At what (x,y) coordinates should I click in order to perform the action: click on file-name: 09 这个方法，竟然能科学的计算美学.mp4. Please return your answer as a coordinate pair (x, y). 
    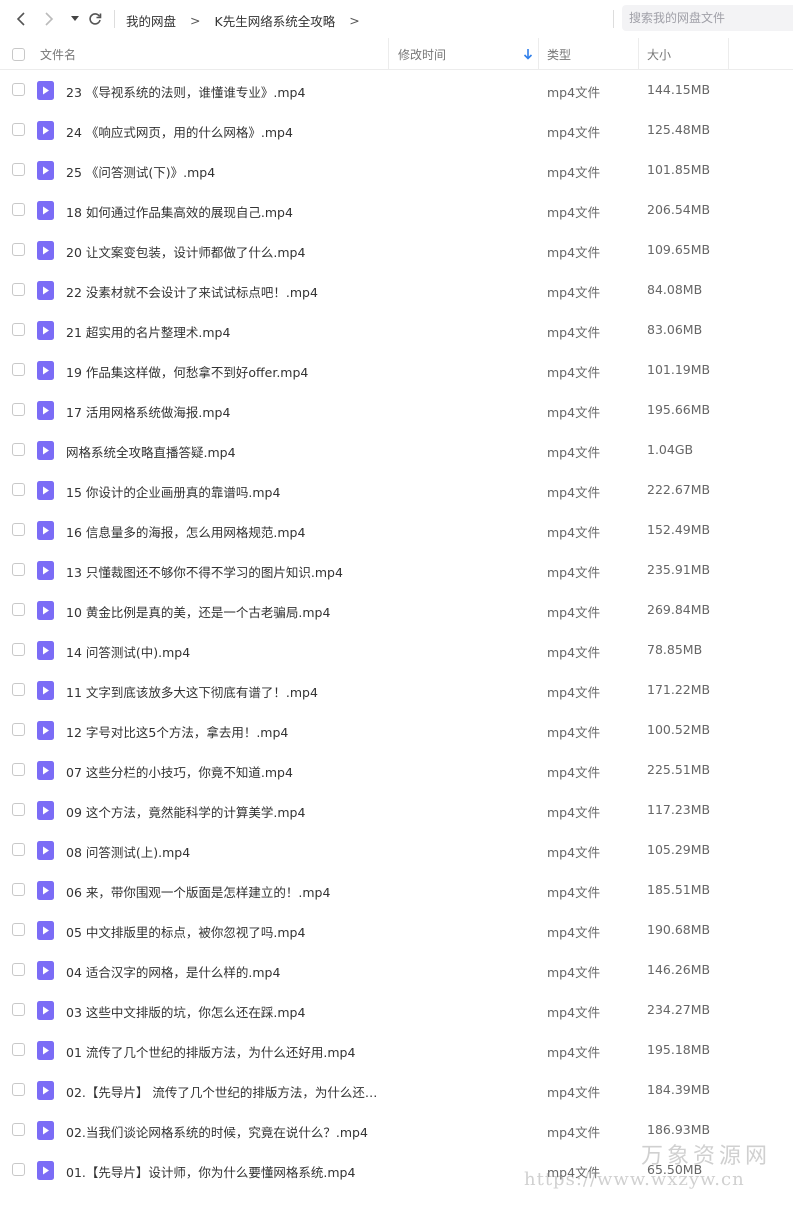
    Looking at the image, I should click on (225, 811).